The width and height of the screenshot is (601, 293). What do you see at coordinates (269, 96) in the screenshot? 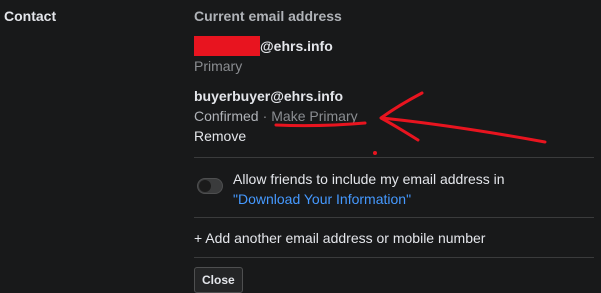
I see `secondary-email: buyerbuyer@ehrs.info` at bounding box center [269, 96].